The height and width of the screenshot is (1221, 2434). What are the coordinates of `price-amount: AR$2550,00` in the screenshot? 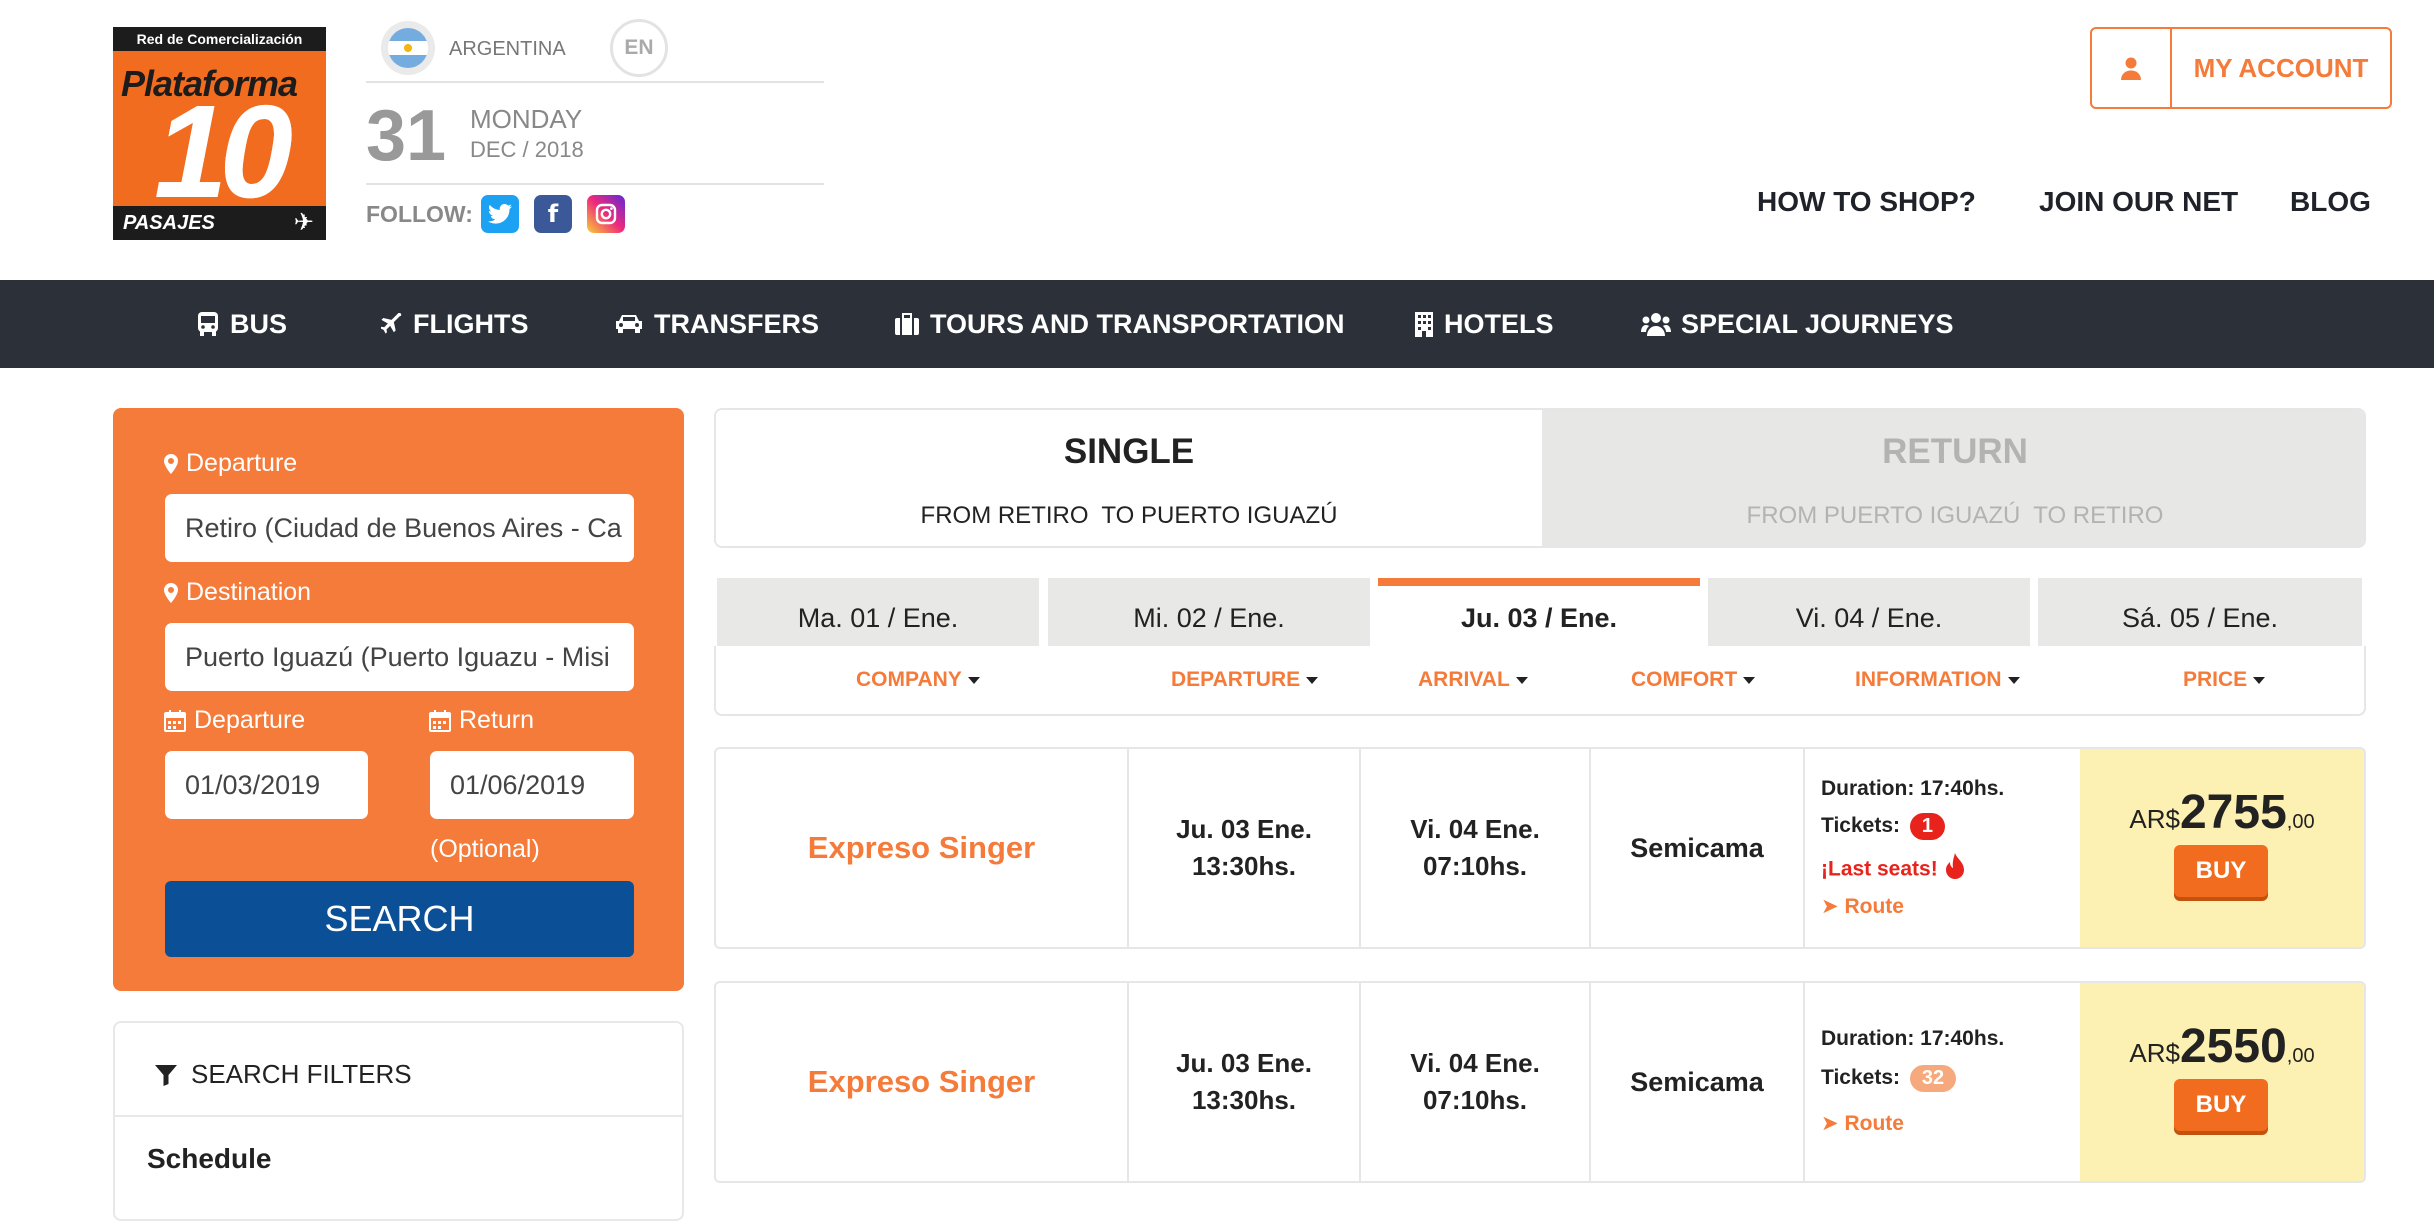 It's located at (2222, 1046).